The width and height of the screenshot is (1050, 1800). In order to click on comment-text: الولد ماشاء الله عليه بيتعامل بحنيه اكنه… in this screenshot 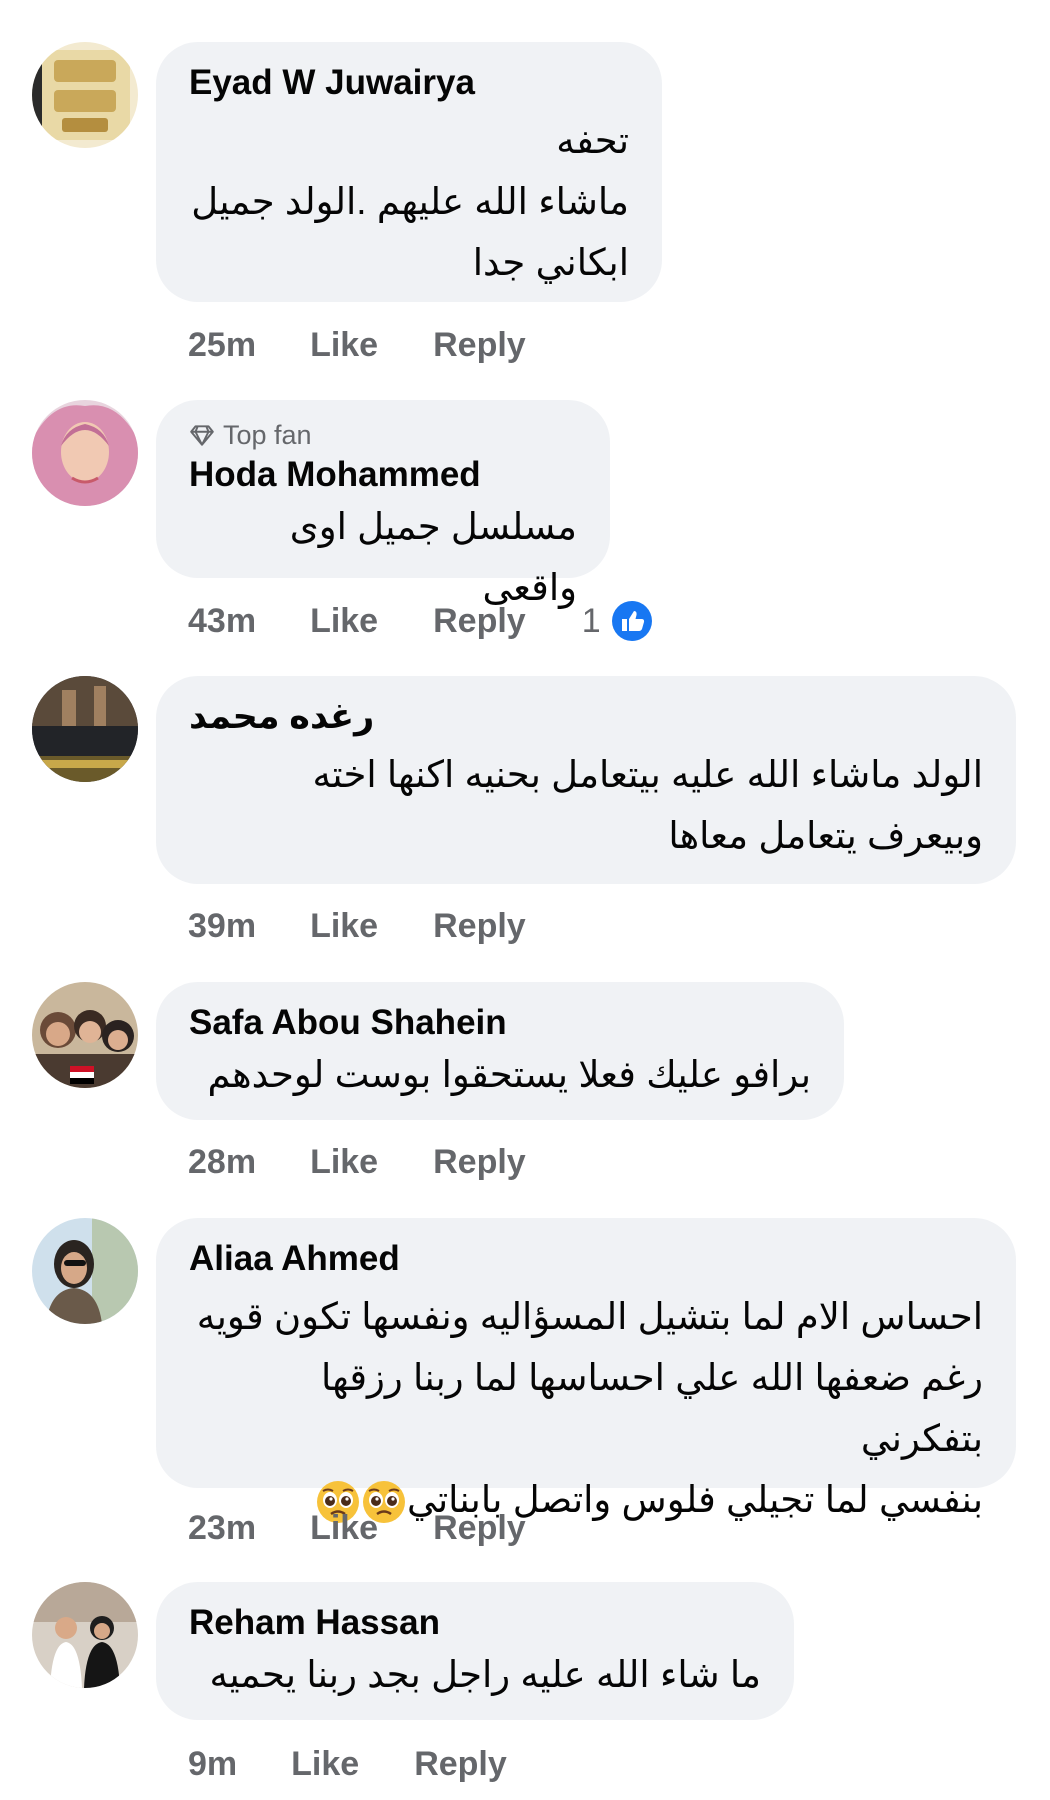, I will do `click(647, 805)`.